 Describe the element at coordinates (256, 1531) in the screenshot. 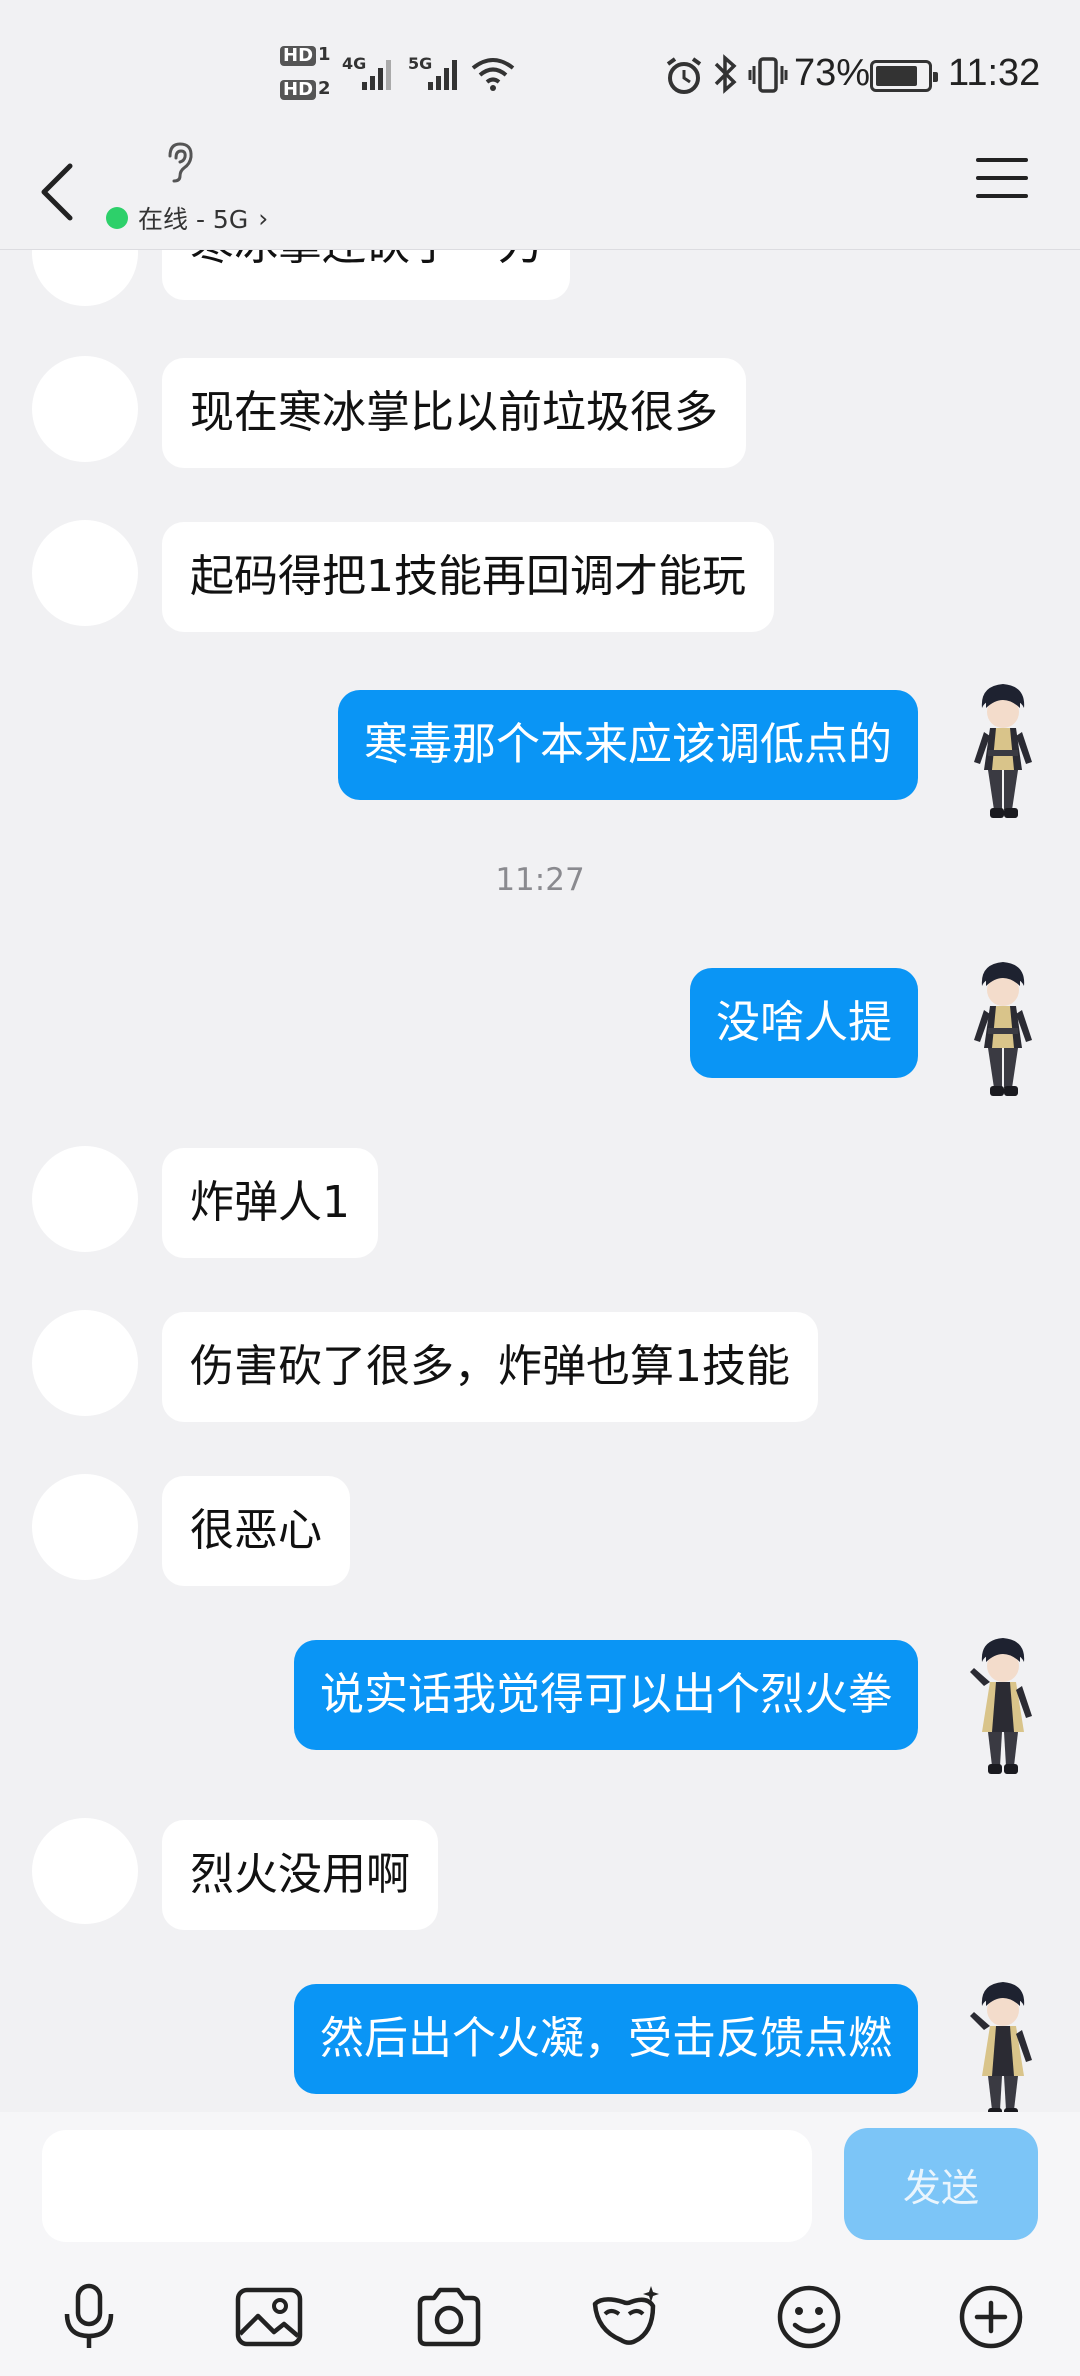

I see `message-bubble: 很恶心` at that location.